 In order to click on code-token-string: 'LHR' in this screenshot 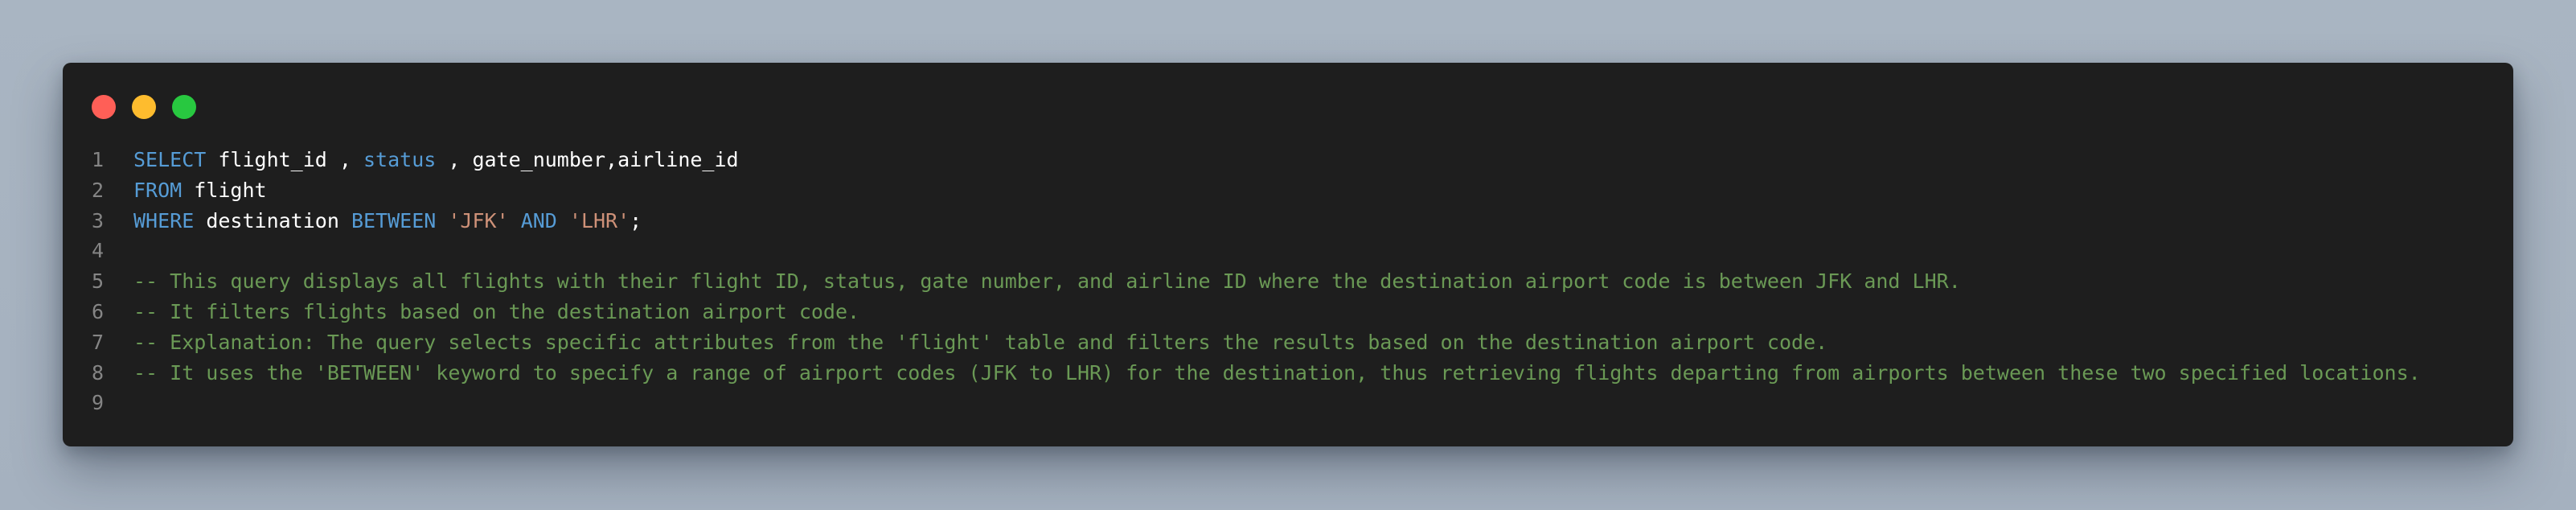, I will do `click(599, 220)`.